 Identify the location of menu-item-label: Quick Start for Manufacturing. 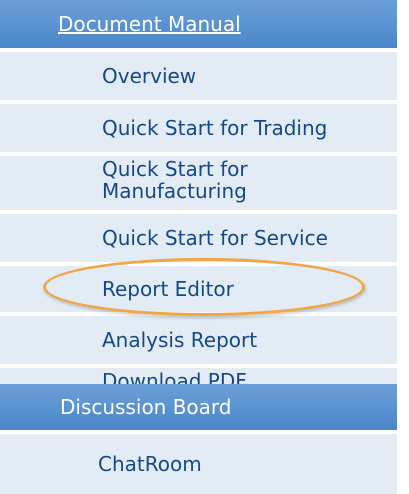
(175, 180).